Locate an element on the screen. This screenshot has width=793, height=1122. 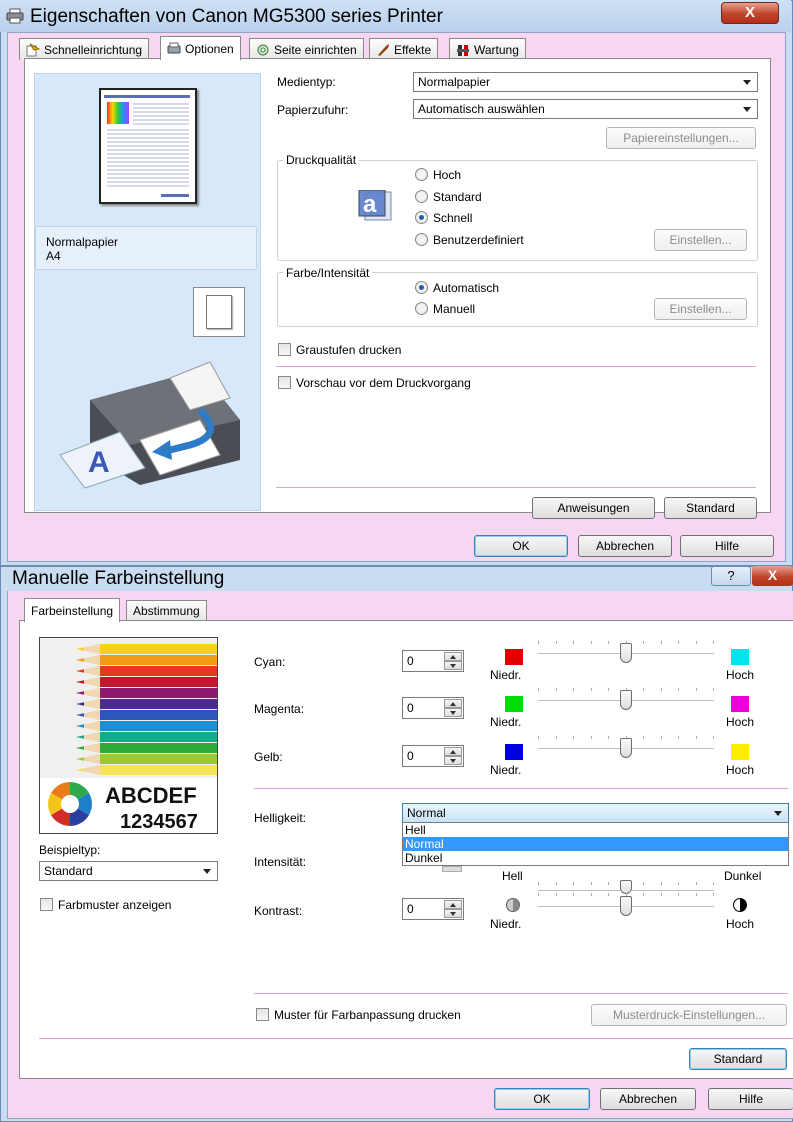
tab-maintenance: Wartung is located at coordinates (487, 49).